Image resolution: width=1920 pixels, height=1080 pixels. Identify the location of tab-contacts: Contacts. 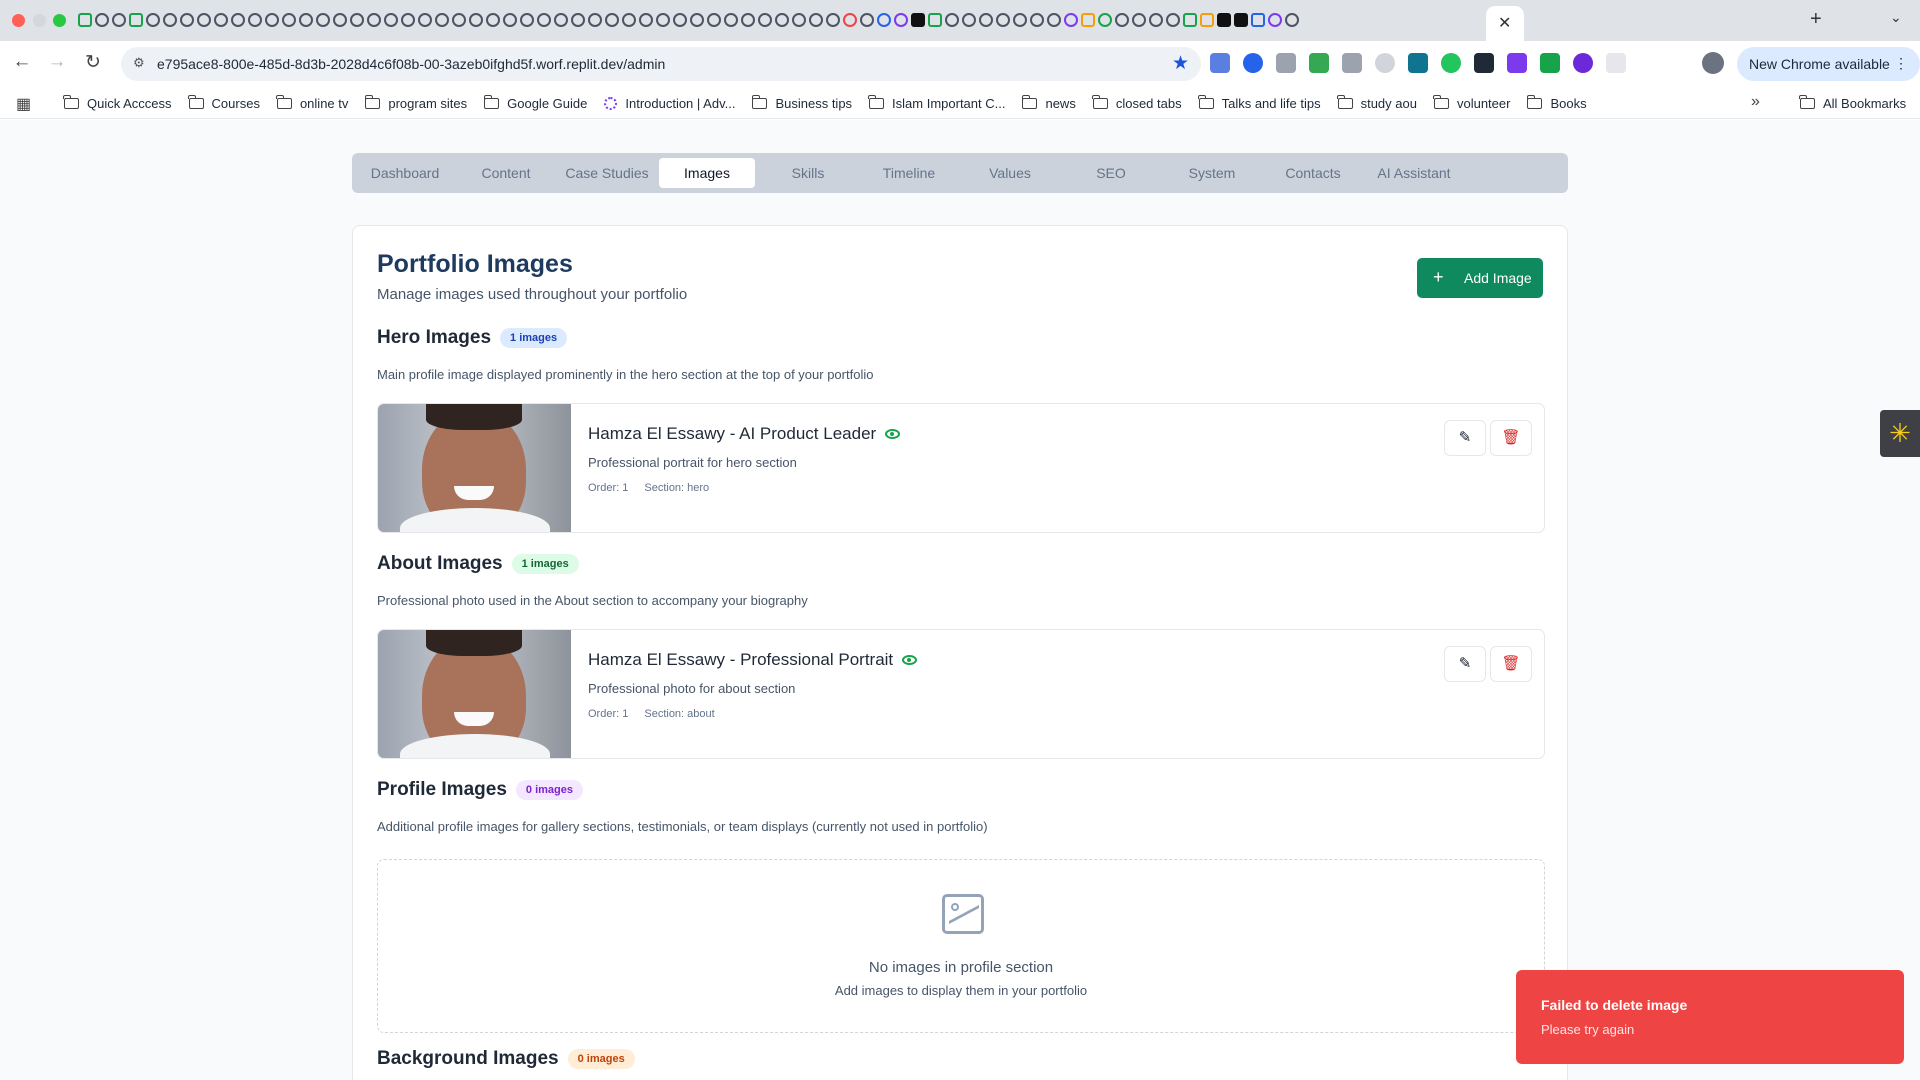
(1313, 173).